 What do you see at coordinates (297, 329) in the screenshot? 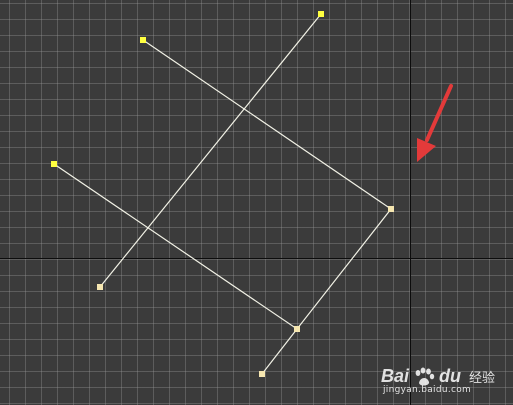
I see `vertex-bottom-right` at bounding box center [297, 329].